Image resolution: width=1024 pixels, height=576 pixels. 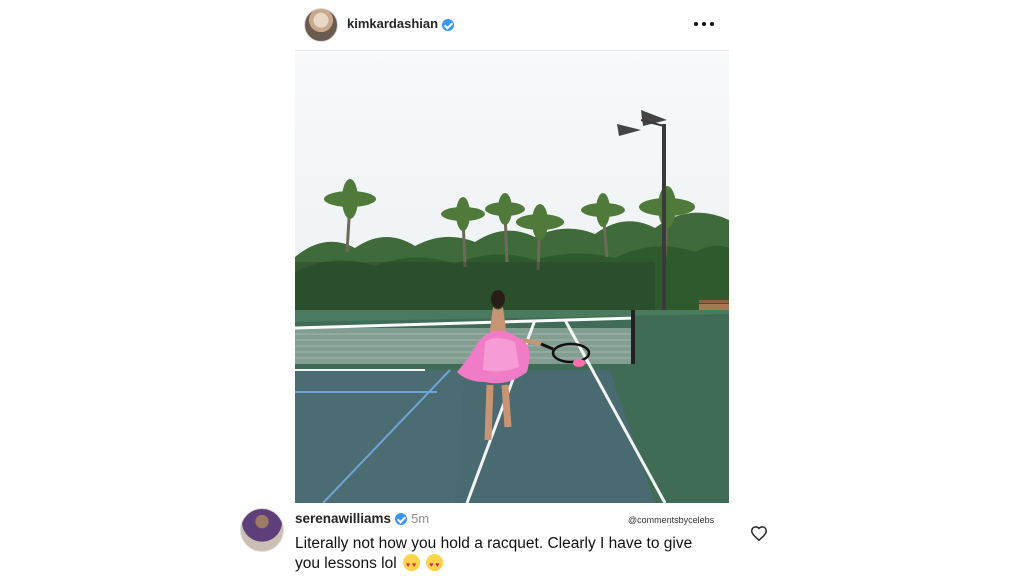 I want to click on avatar, so click(x=321, y=25).